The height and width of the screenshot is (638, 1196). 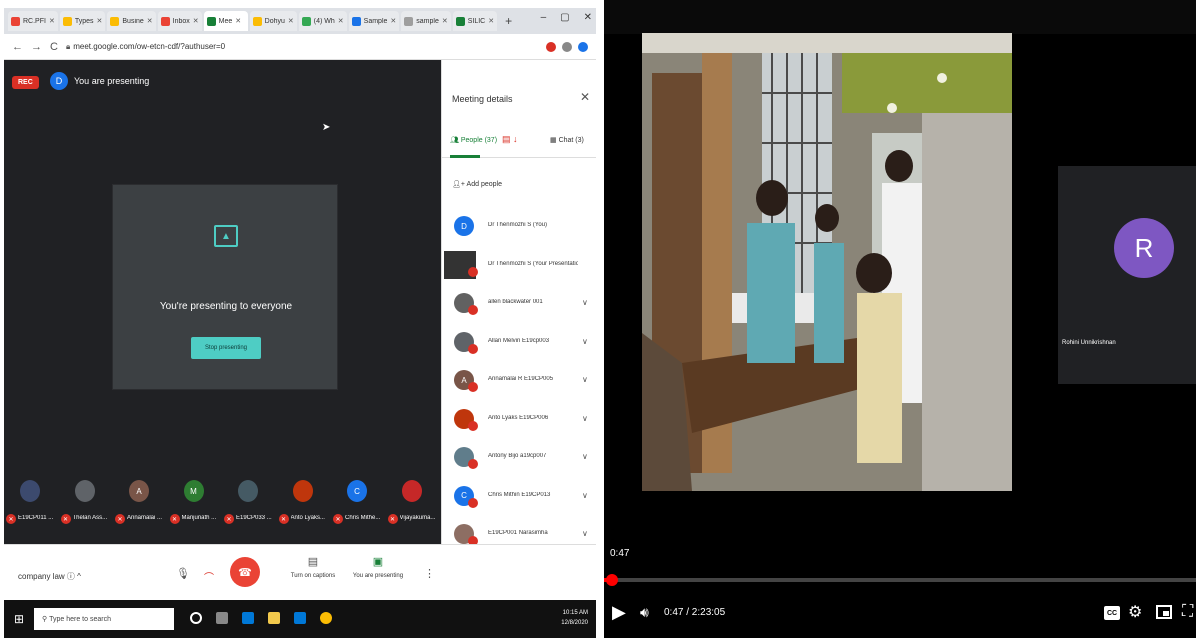 What do you see at coordinates (519, 499) in the screenshot?
I see `list-item: C Chris Mithin E19CP013 ∨` at bounding box center [519, 499].